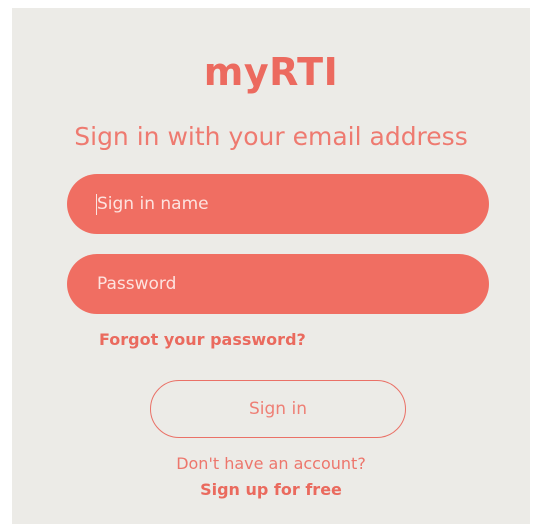 The width and height of the screenshot is (541, 530). I want to click on forgot-password-link: Forgot your password?, so click(202, 339).